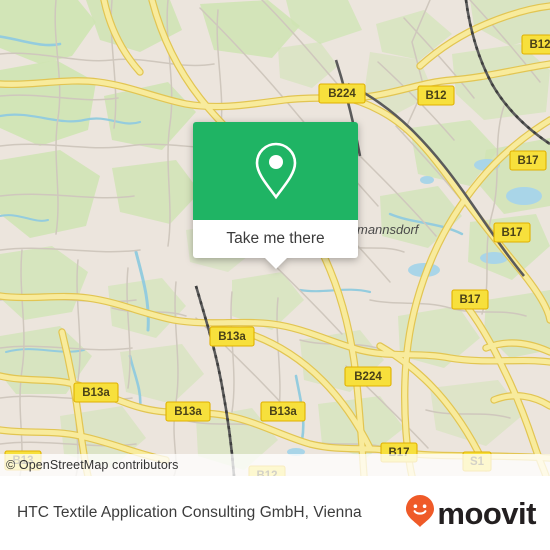  I want to click on card-pointer-tail, so click(275, 263).